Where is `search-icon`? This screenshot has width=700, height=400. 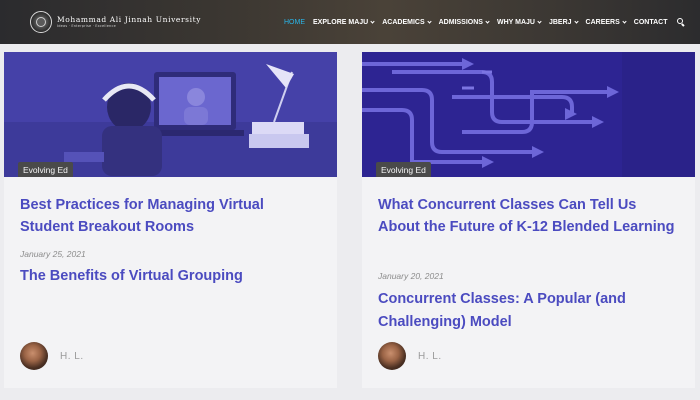
search-icon is located at coordinates (681, 22).